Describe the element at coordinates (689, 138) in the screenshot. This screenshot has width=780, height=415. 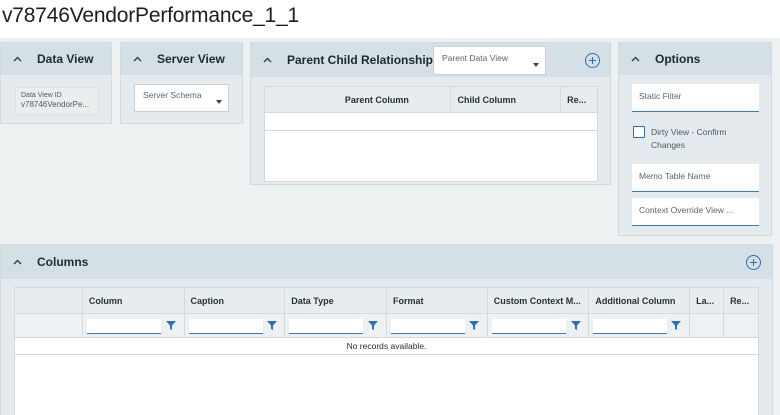
I see `dirty-view-label: Dirty View - Confirm Changes` at that location.